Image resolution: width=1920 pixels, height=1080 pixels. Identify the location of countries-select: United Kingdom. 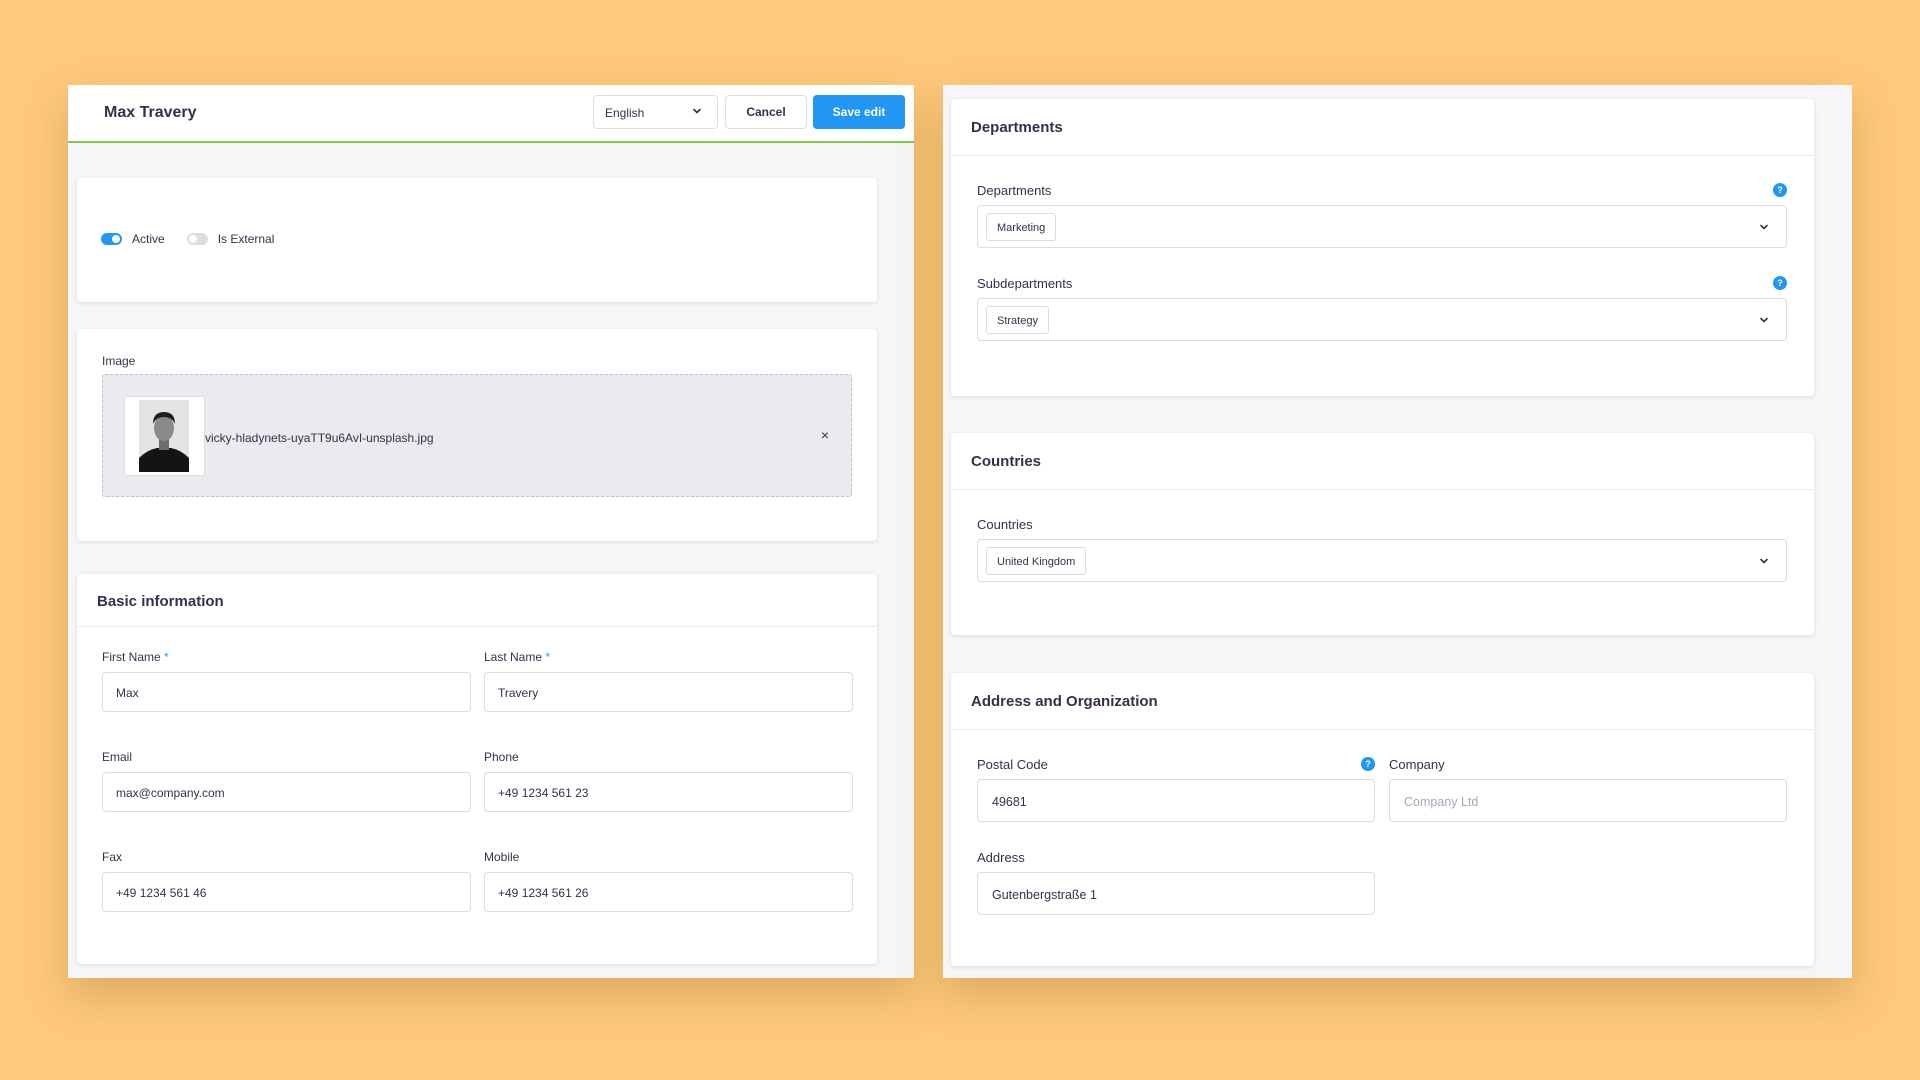
(1382, 560).